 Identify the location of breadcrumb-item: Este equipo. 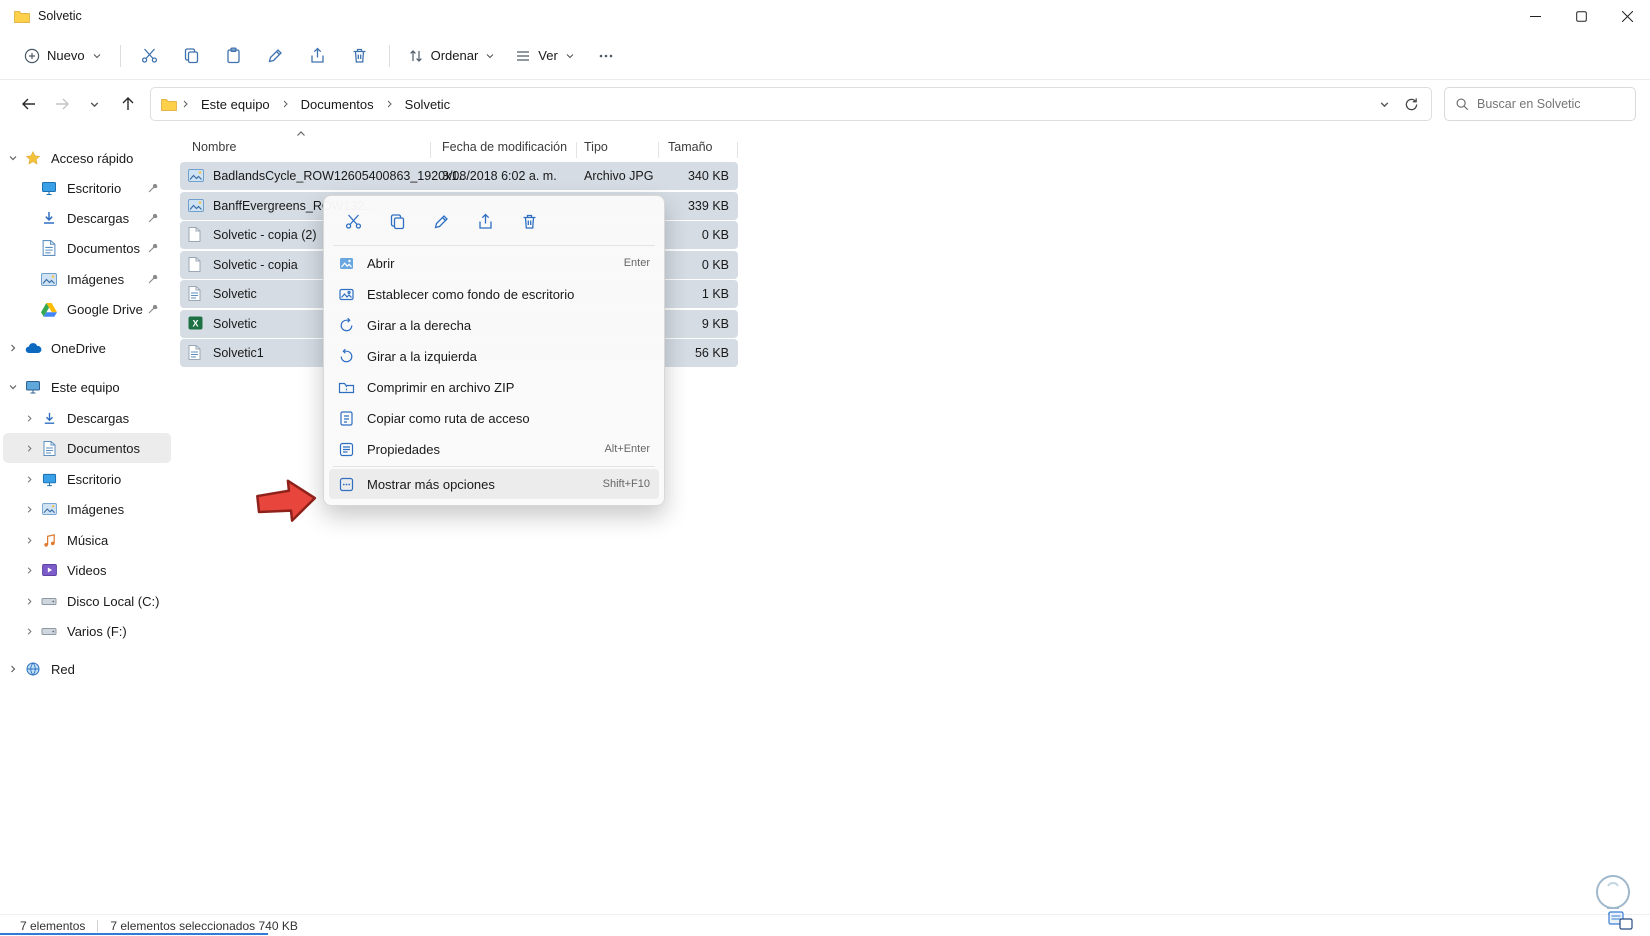
(235, 104).